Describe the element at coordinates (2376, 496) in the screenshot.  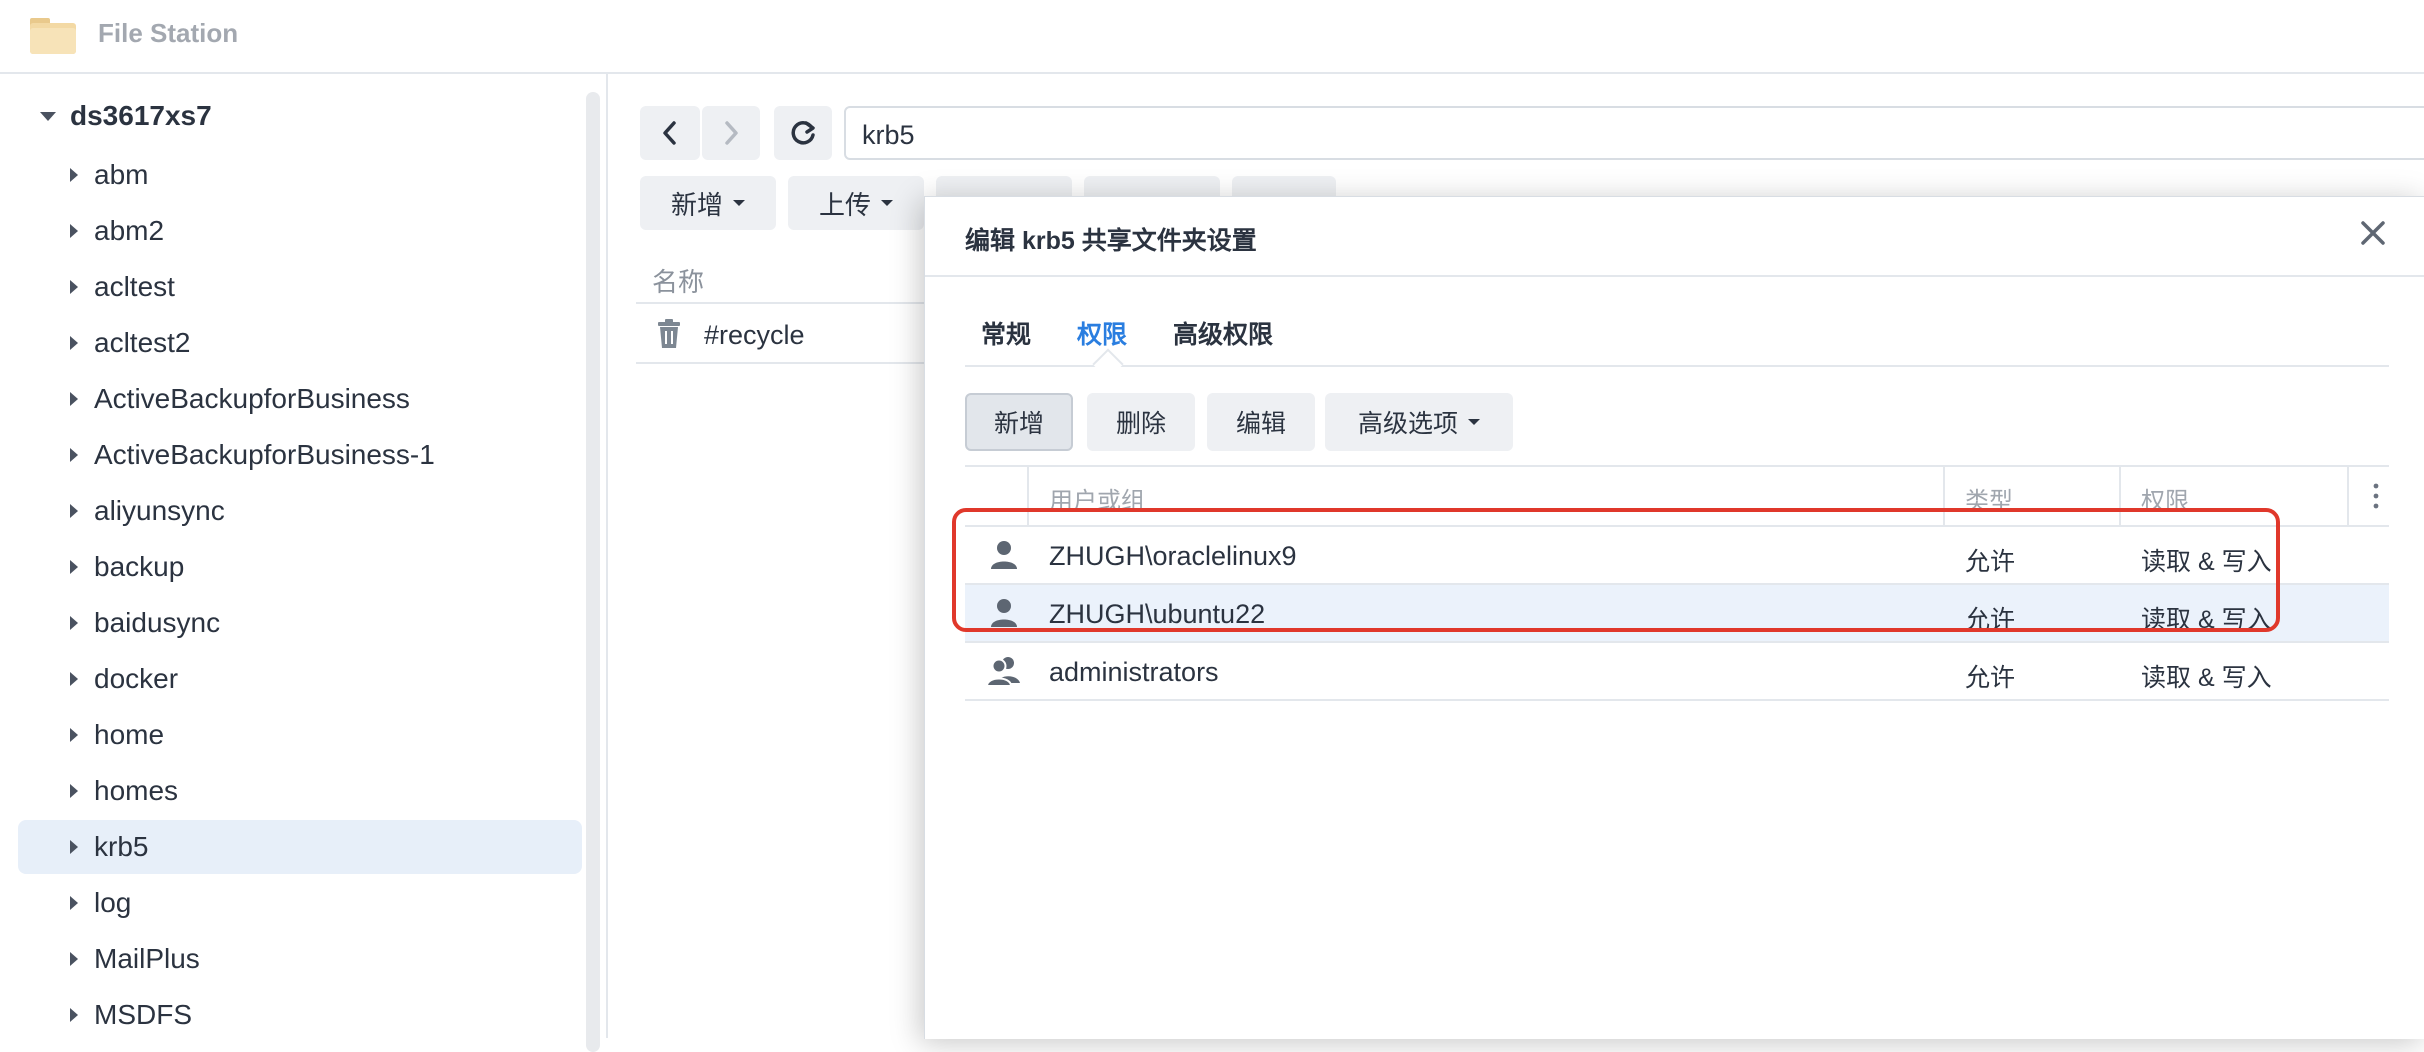
I see `column-menu-icon` at that location.